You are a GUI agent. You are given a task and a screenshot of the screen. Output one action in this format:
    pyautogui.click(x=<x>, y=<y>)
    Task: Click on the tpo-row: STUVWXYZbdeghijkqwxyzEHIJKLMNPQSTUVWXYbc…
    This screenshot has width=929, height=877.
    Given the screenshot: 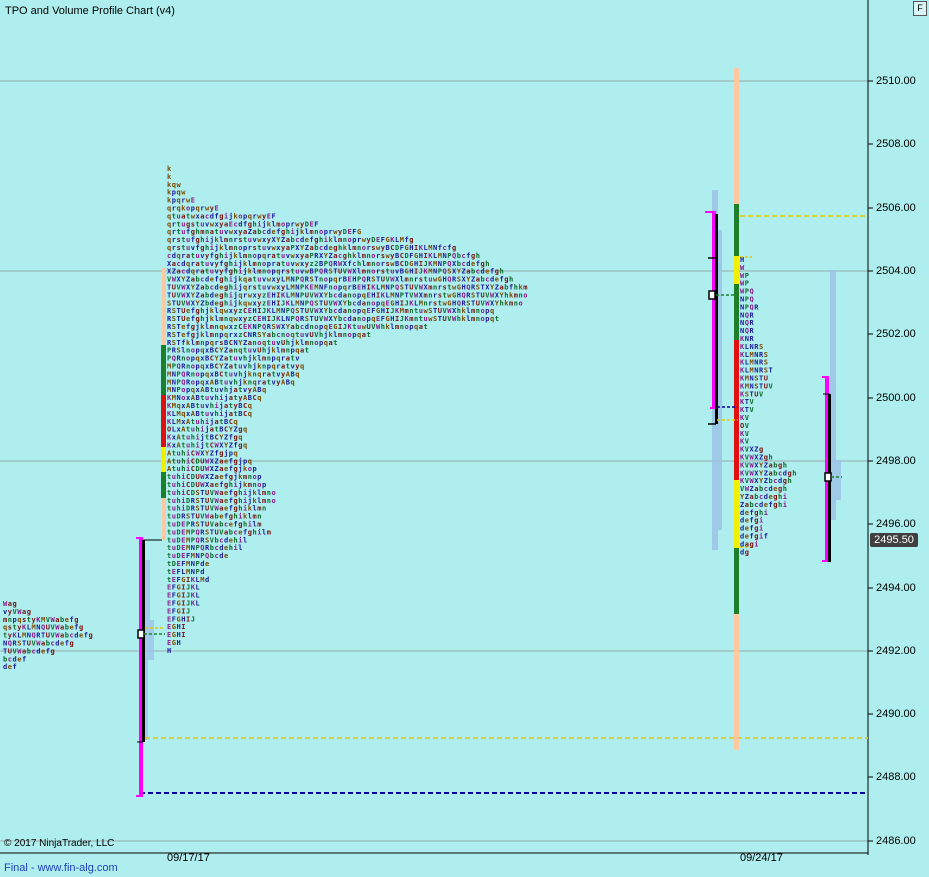 What is the action you would take?
    pyautogui.click(x=345, y=303)
    